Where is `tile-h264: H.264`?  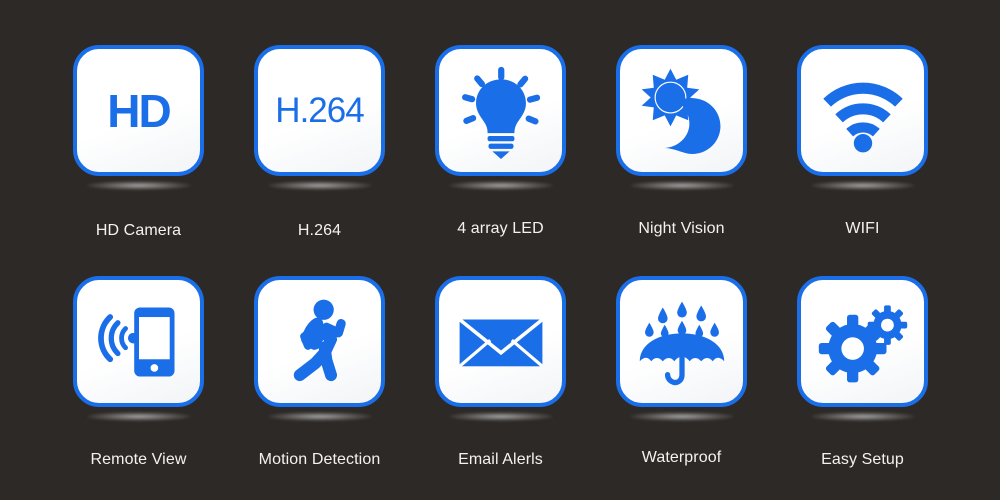 tile-h264: H.264 is located at coordinates (319, 110).